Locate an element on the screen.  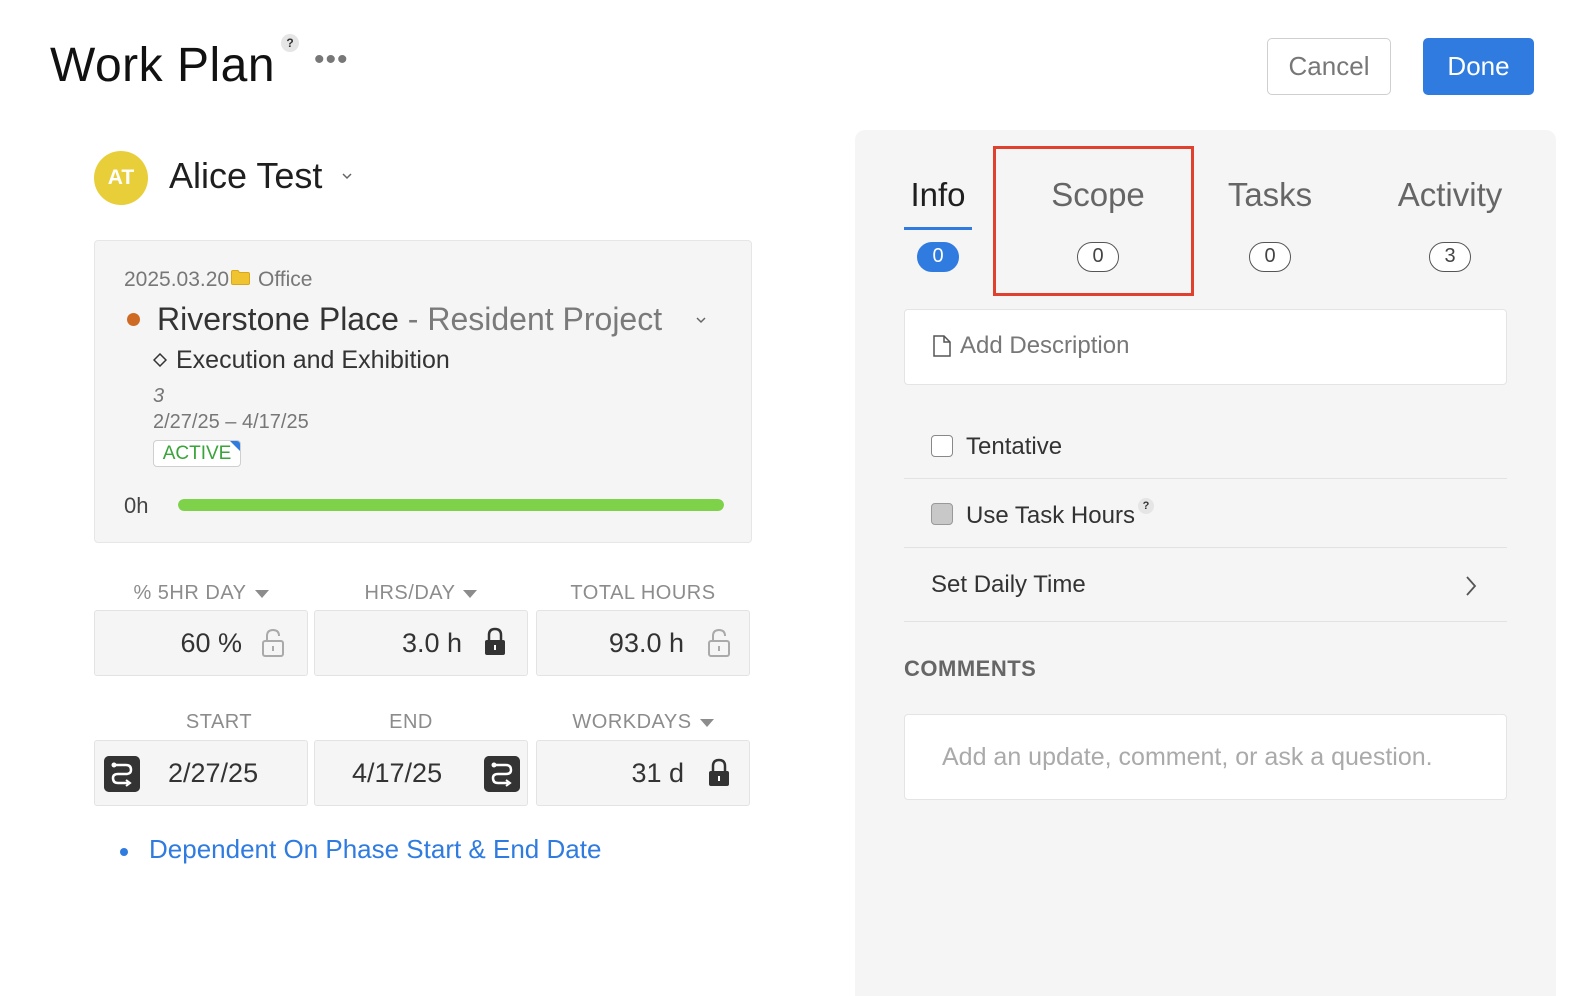
workdays-field: 31 d is located at coordinates (643, 773).